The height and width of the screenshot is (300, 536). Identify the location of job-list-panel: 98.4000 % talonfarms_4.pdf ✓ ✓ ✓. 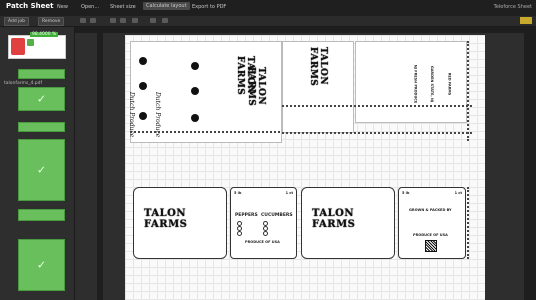
(37, 163).